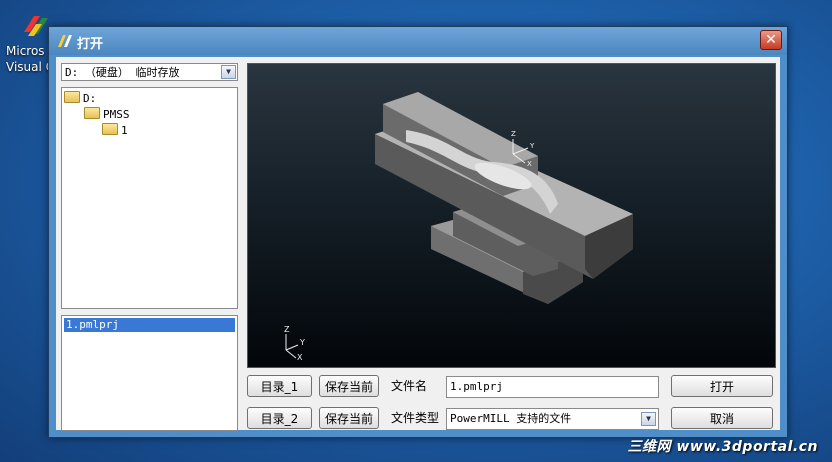  What do you see at coordinates (409, 386) in the screenshot?
I see `filename-label: 文件名` at bounding box center [409, 386].